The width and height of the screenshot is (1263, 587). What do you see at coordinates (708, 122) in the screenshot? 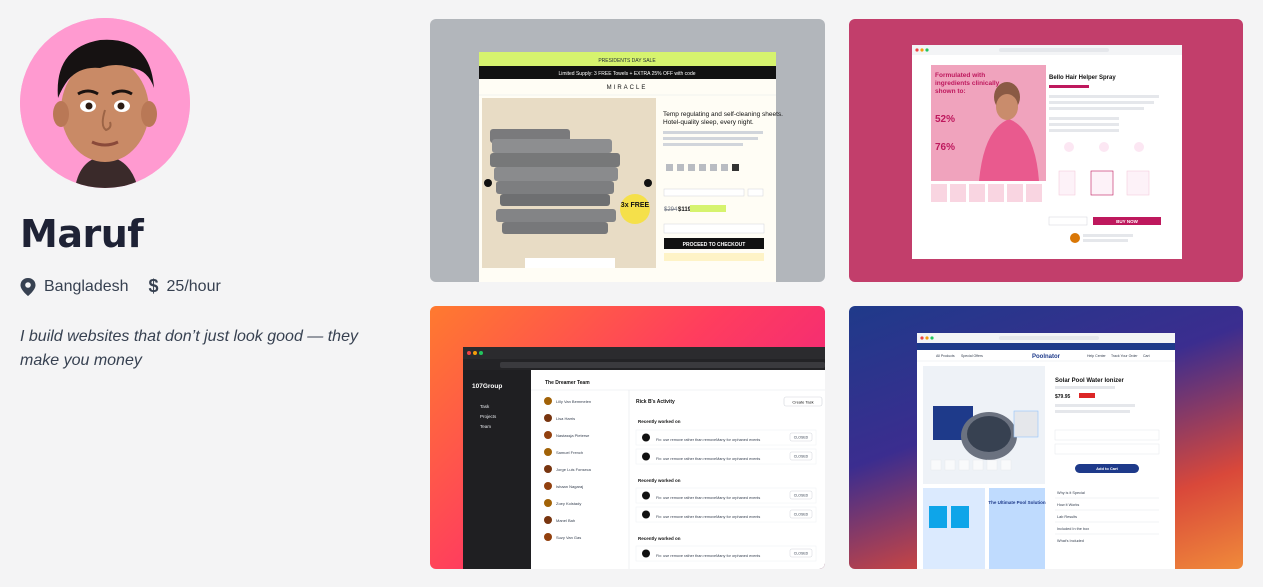
I see `svg-text:Hotel-quality sleep, every nig: Hotel-quality sleep, every night.` at bounding box center [708, 122].